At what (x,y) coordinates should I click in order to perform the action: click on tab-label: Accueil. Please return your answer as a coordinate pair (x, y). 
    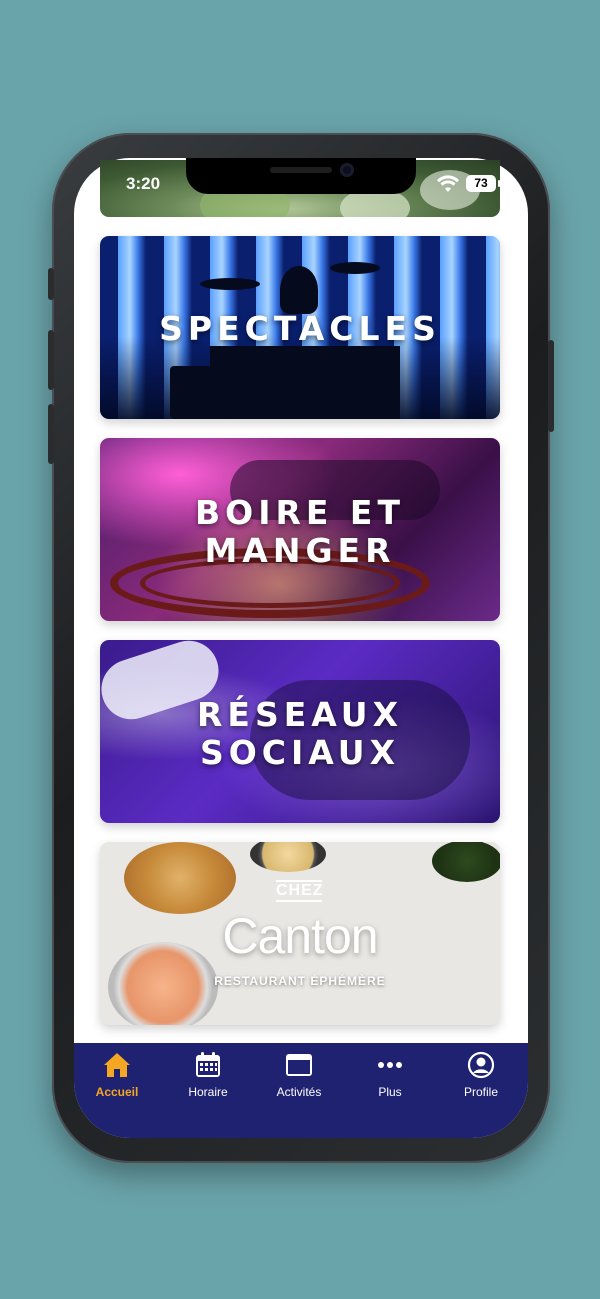
    Looking at the image, I should click on (117, 1092).